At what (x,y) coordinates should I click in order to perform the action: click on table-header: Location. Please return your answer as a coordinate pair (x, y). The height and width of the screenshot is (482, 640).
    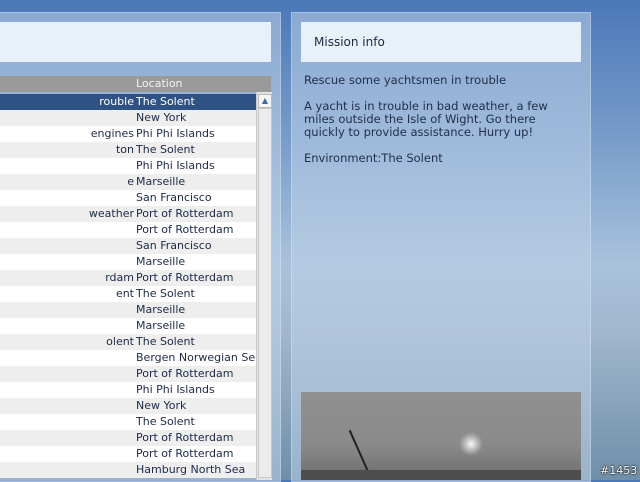
    Looking at the image, I should click on (135, 84).